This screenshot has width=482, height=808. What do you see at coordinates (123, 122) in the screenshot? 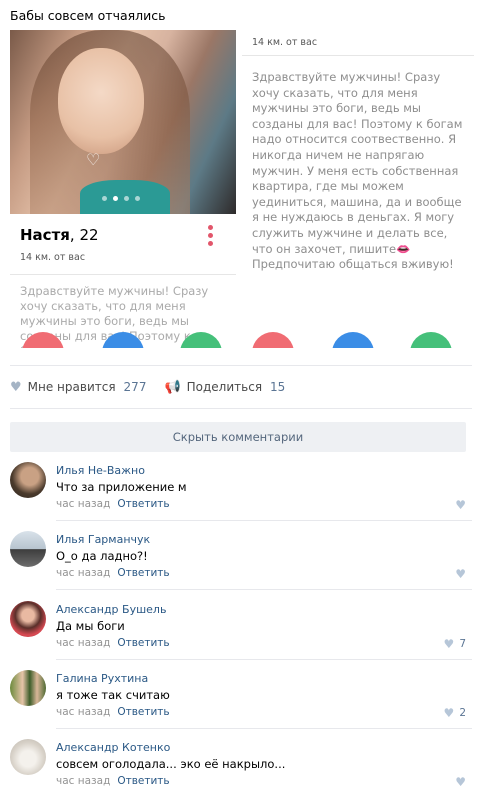
I see `profile-photo: ♡` at bounding box center [123, 122].